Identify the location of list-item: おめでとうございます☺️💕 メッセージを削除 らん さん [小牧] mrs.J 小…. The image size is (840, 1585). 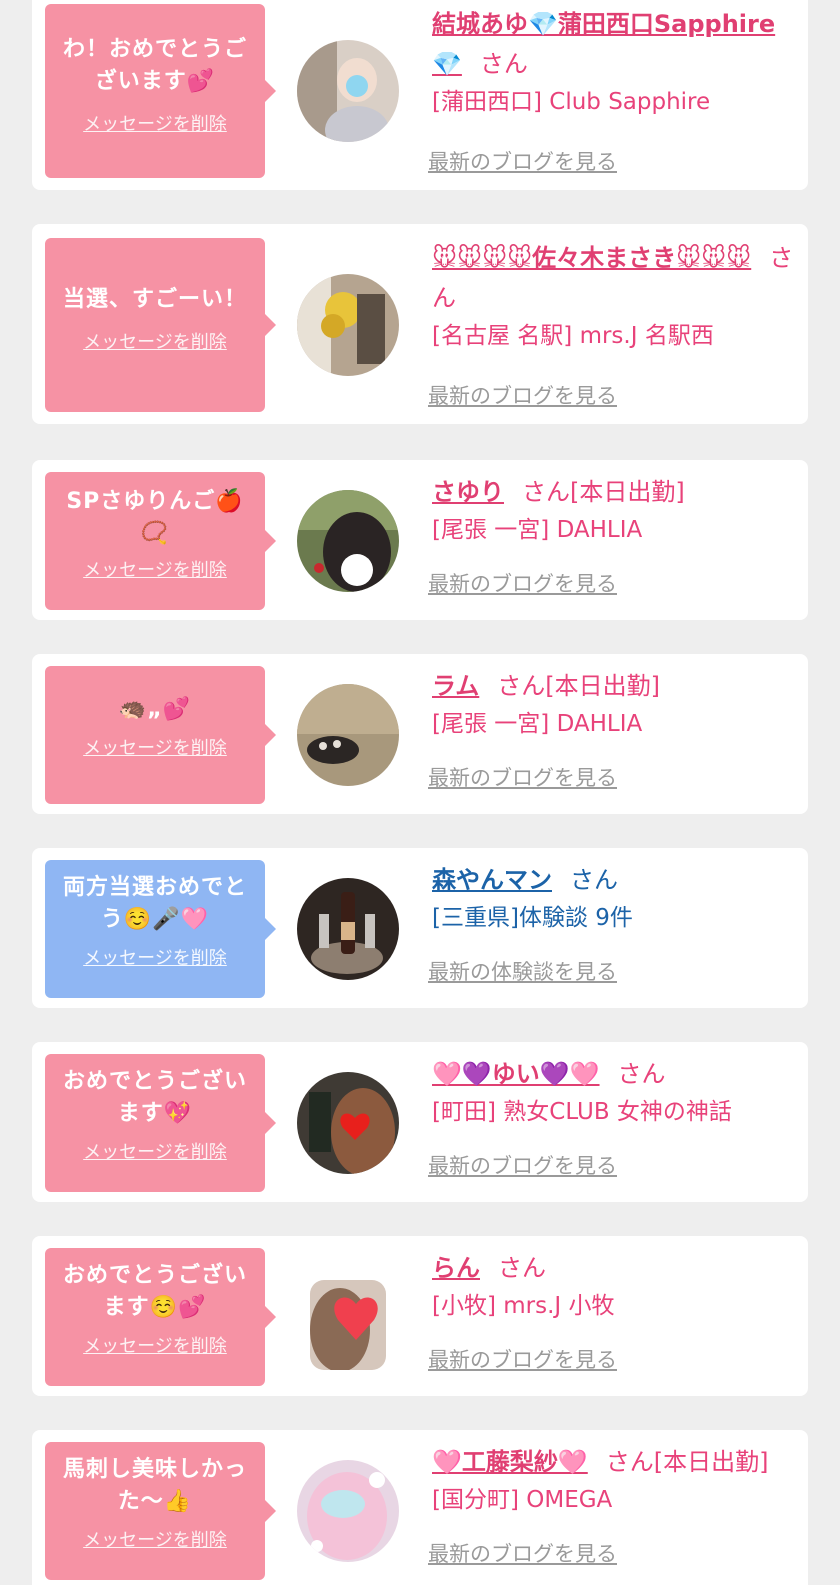
(420, 1316).